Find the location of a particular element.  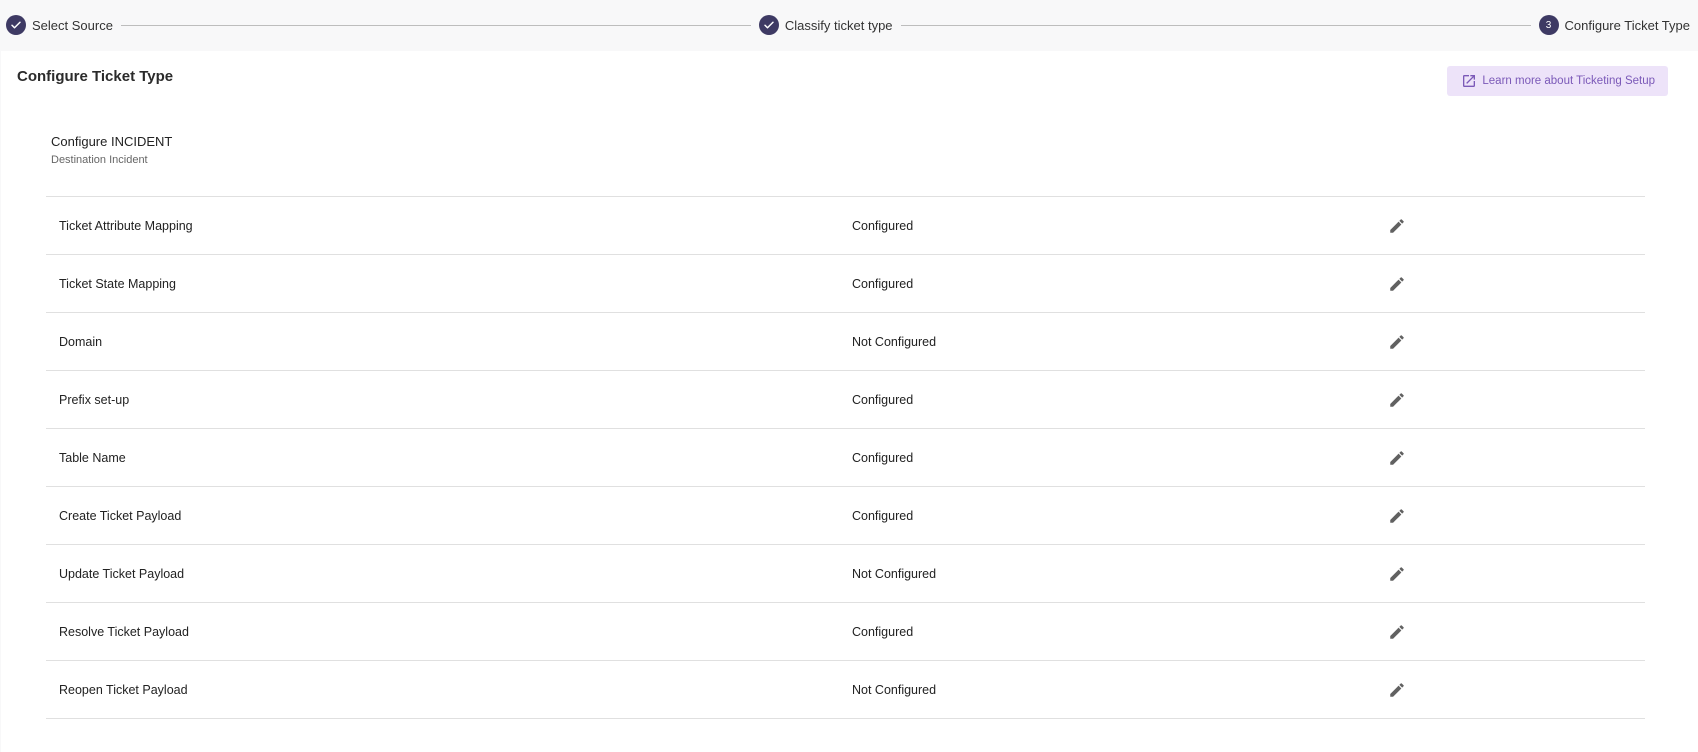

table-row: Prefix set-up Configured is located at coordinates (845, 400).